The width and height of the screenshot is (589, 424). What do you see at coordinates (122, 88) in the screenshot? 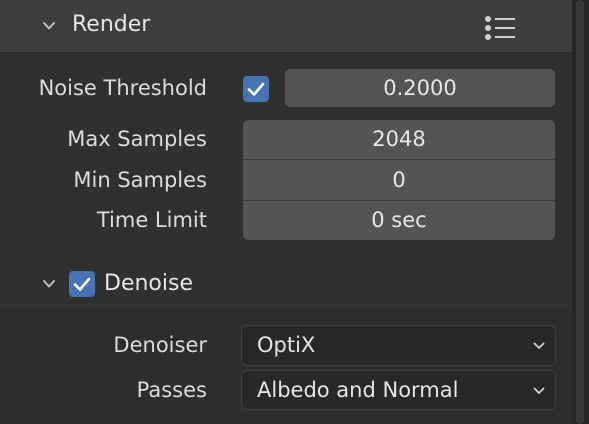
I see `noise-threshold-label: Noise Threshold` at bounding box center [122, 88].